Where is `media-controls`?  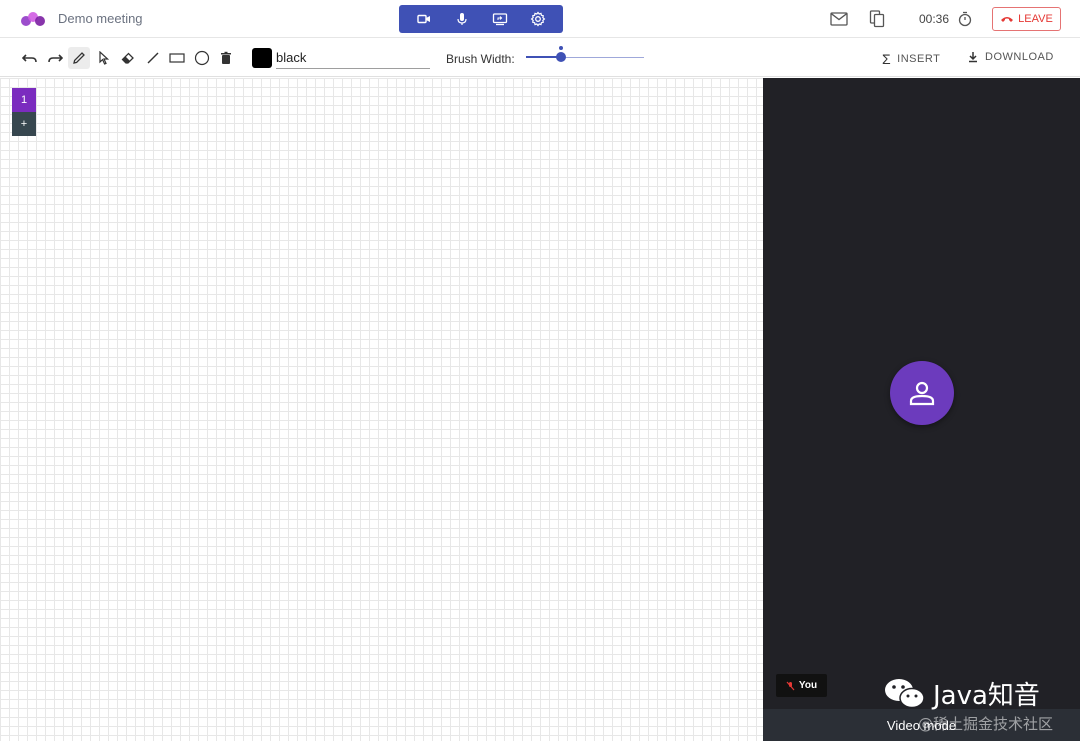
media-controls is located at coordinates (481, 19).